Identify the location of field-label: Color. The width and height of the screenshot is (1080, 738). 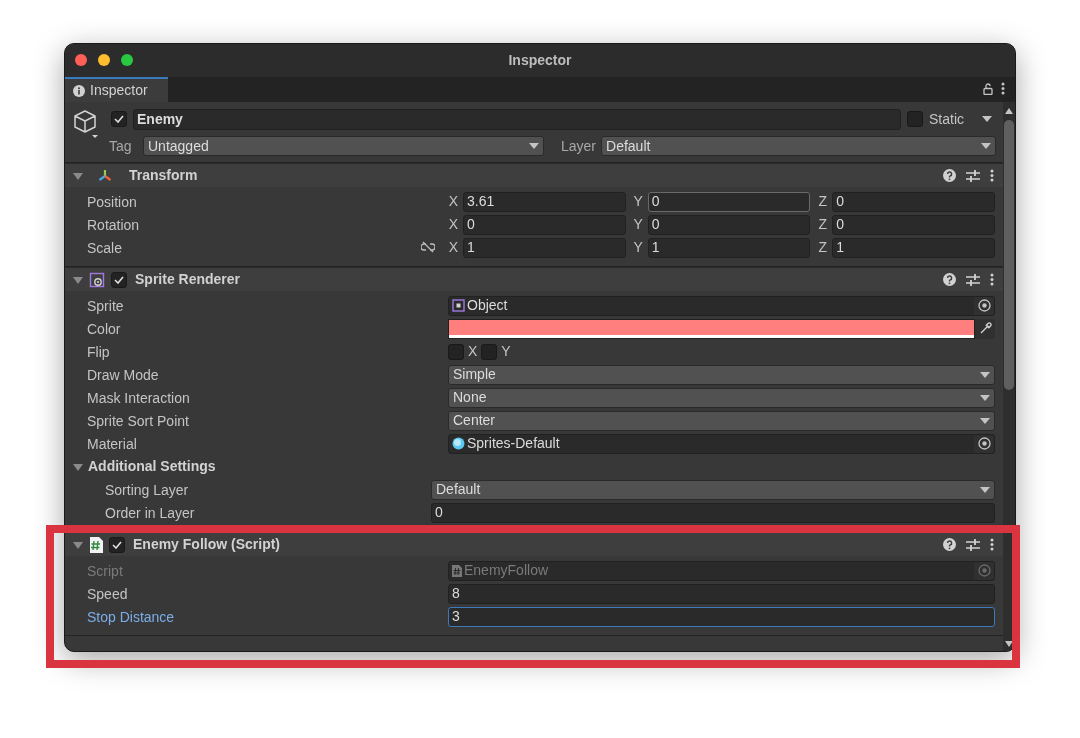
(104, 328).